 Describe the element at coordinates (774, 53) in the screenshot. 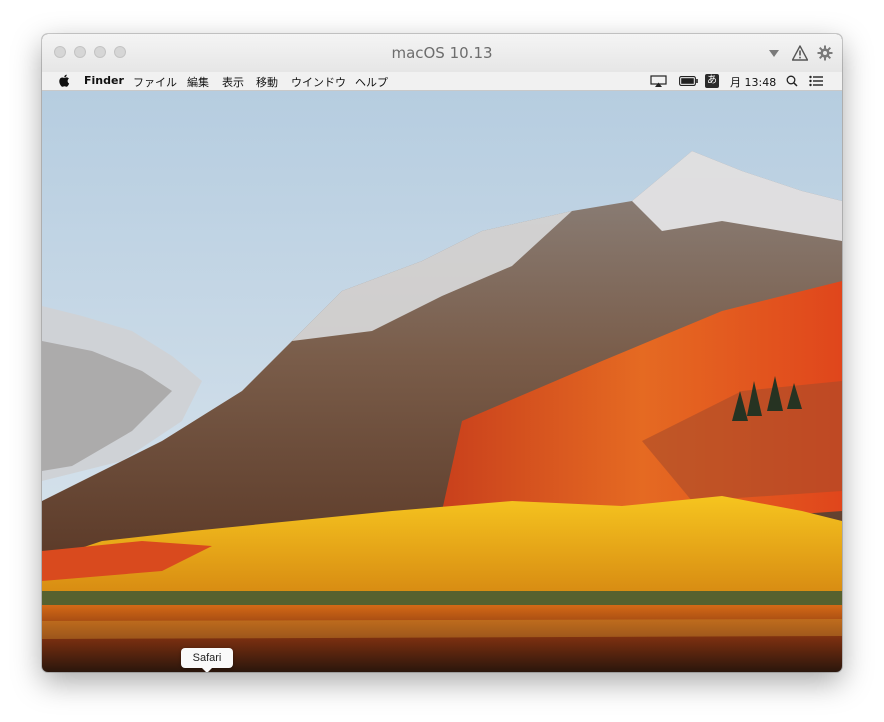

I see `dropdown-arrow-icon` at that location.